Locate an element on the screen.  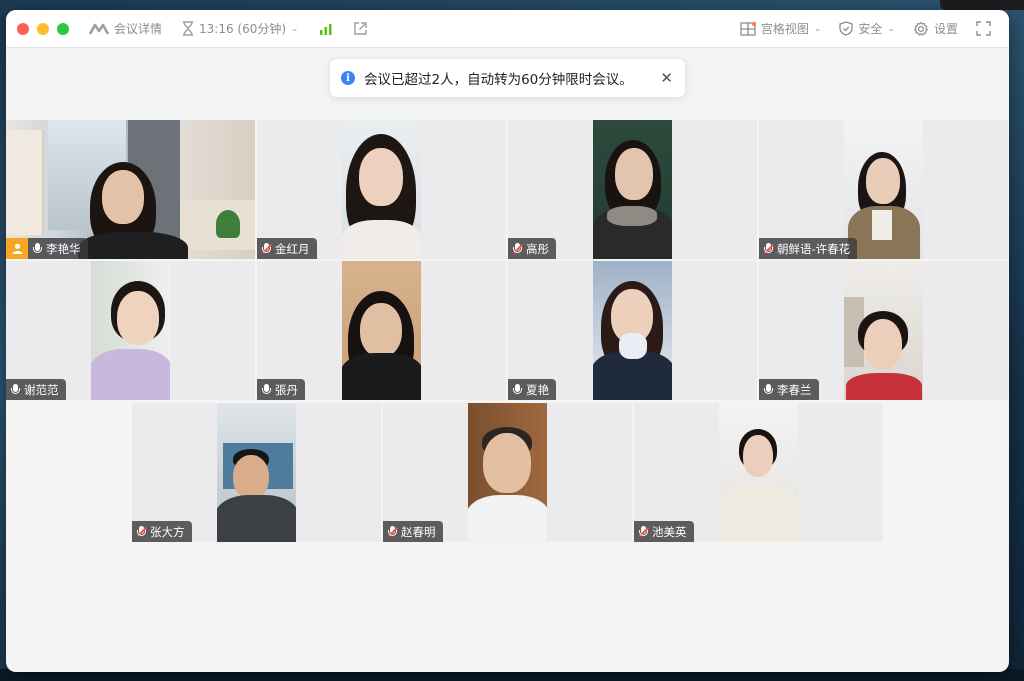
desktop-corner-widget is located at coordinates (982, 5).